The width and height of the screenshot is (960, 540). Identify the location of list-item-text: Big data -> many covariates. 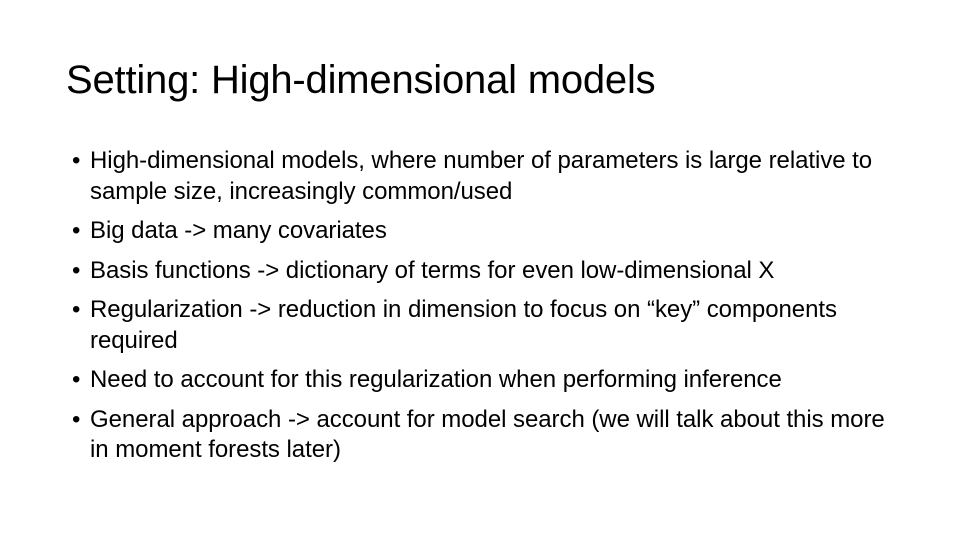
(238, 230).